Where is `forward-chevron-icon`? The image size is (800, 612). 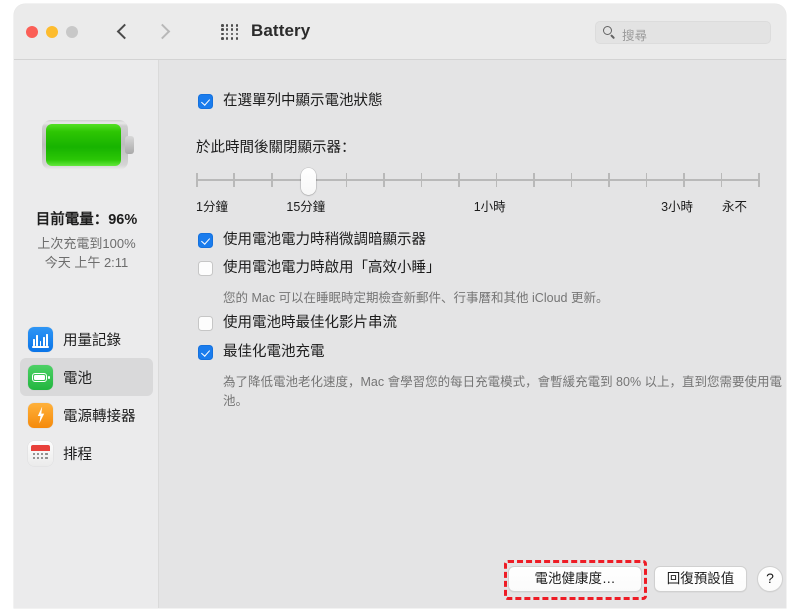
forward-chevron-icon is located at coordinates (164, 32).